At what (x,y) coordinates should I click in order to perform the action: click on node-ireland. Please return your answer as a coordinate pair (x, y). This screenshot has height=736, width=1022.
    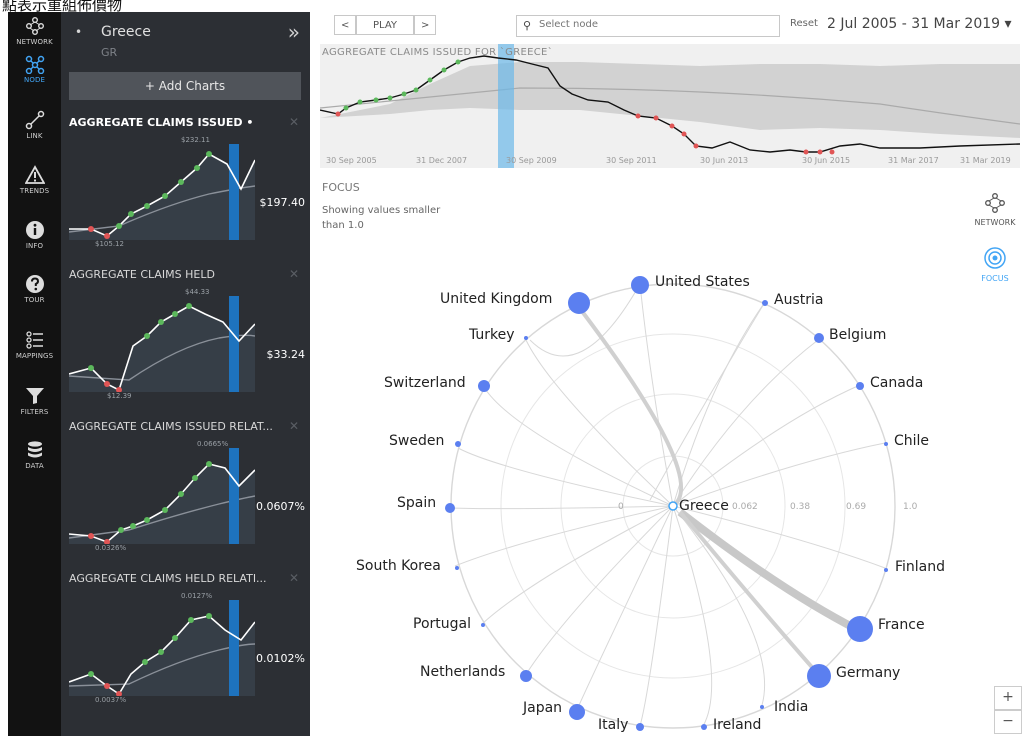
    Looking at the image, I should click on (704, 727).